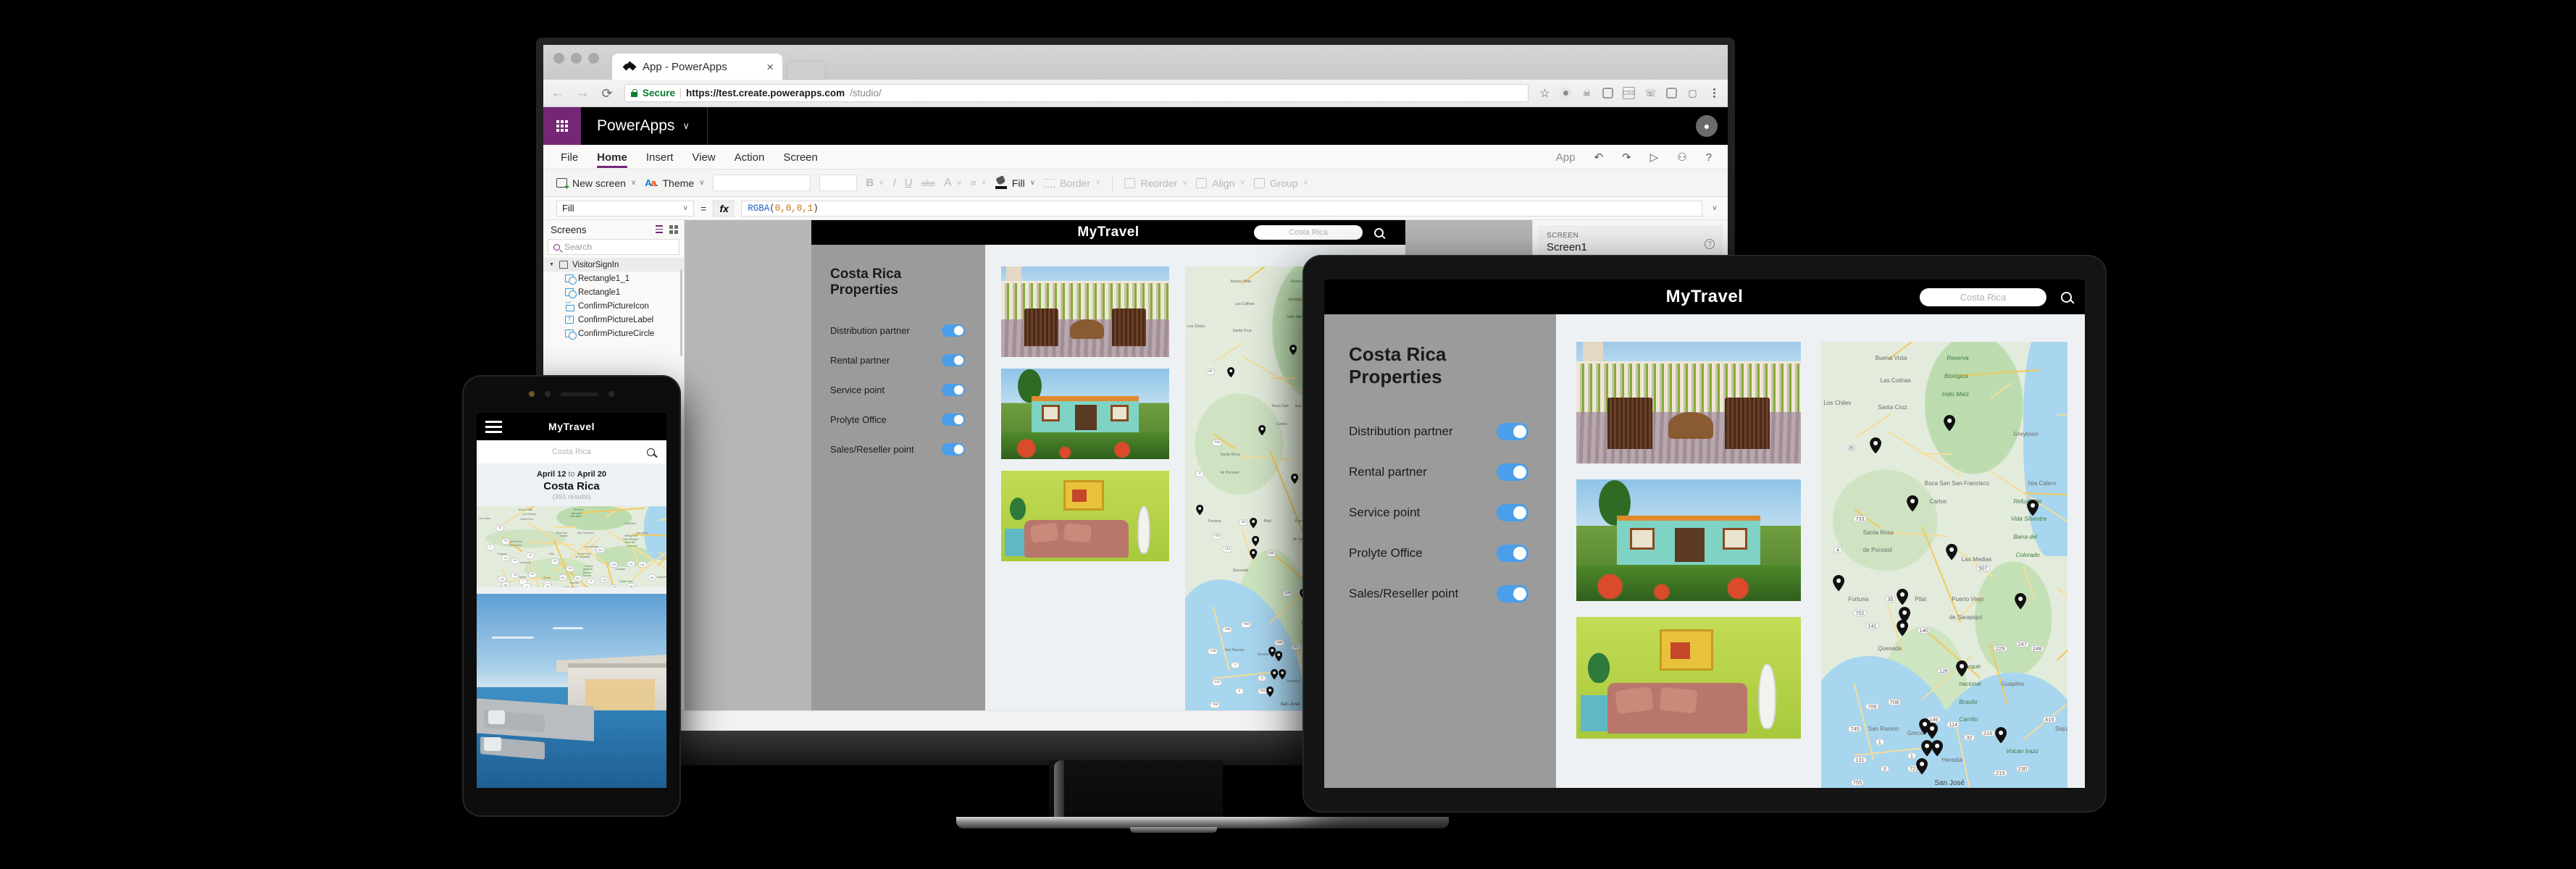 This screenshot has height=869, width=2576. What do you see at coordinates (674, 183) in the screenshot?
I see `theme-button: Aa. Theme ∨` at bounding box center [674, 183].